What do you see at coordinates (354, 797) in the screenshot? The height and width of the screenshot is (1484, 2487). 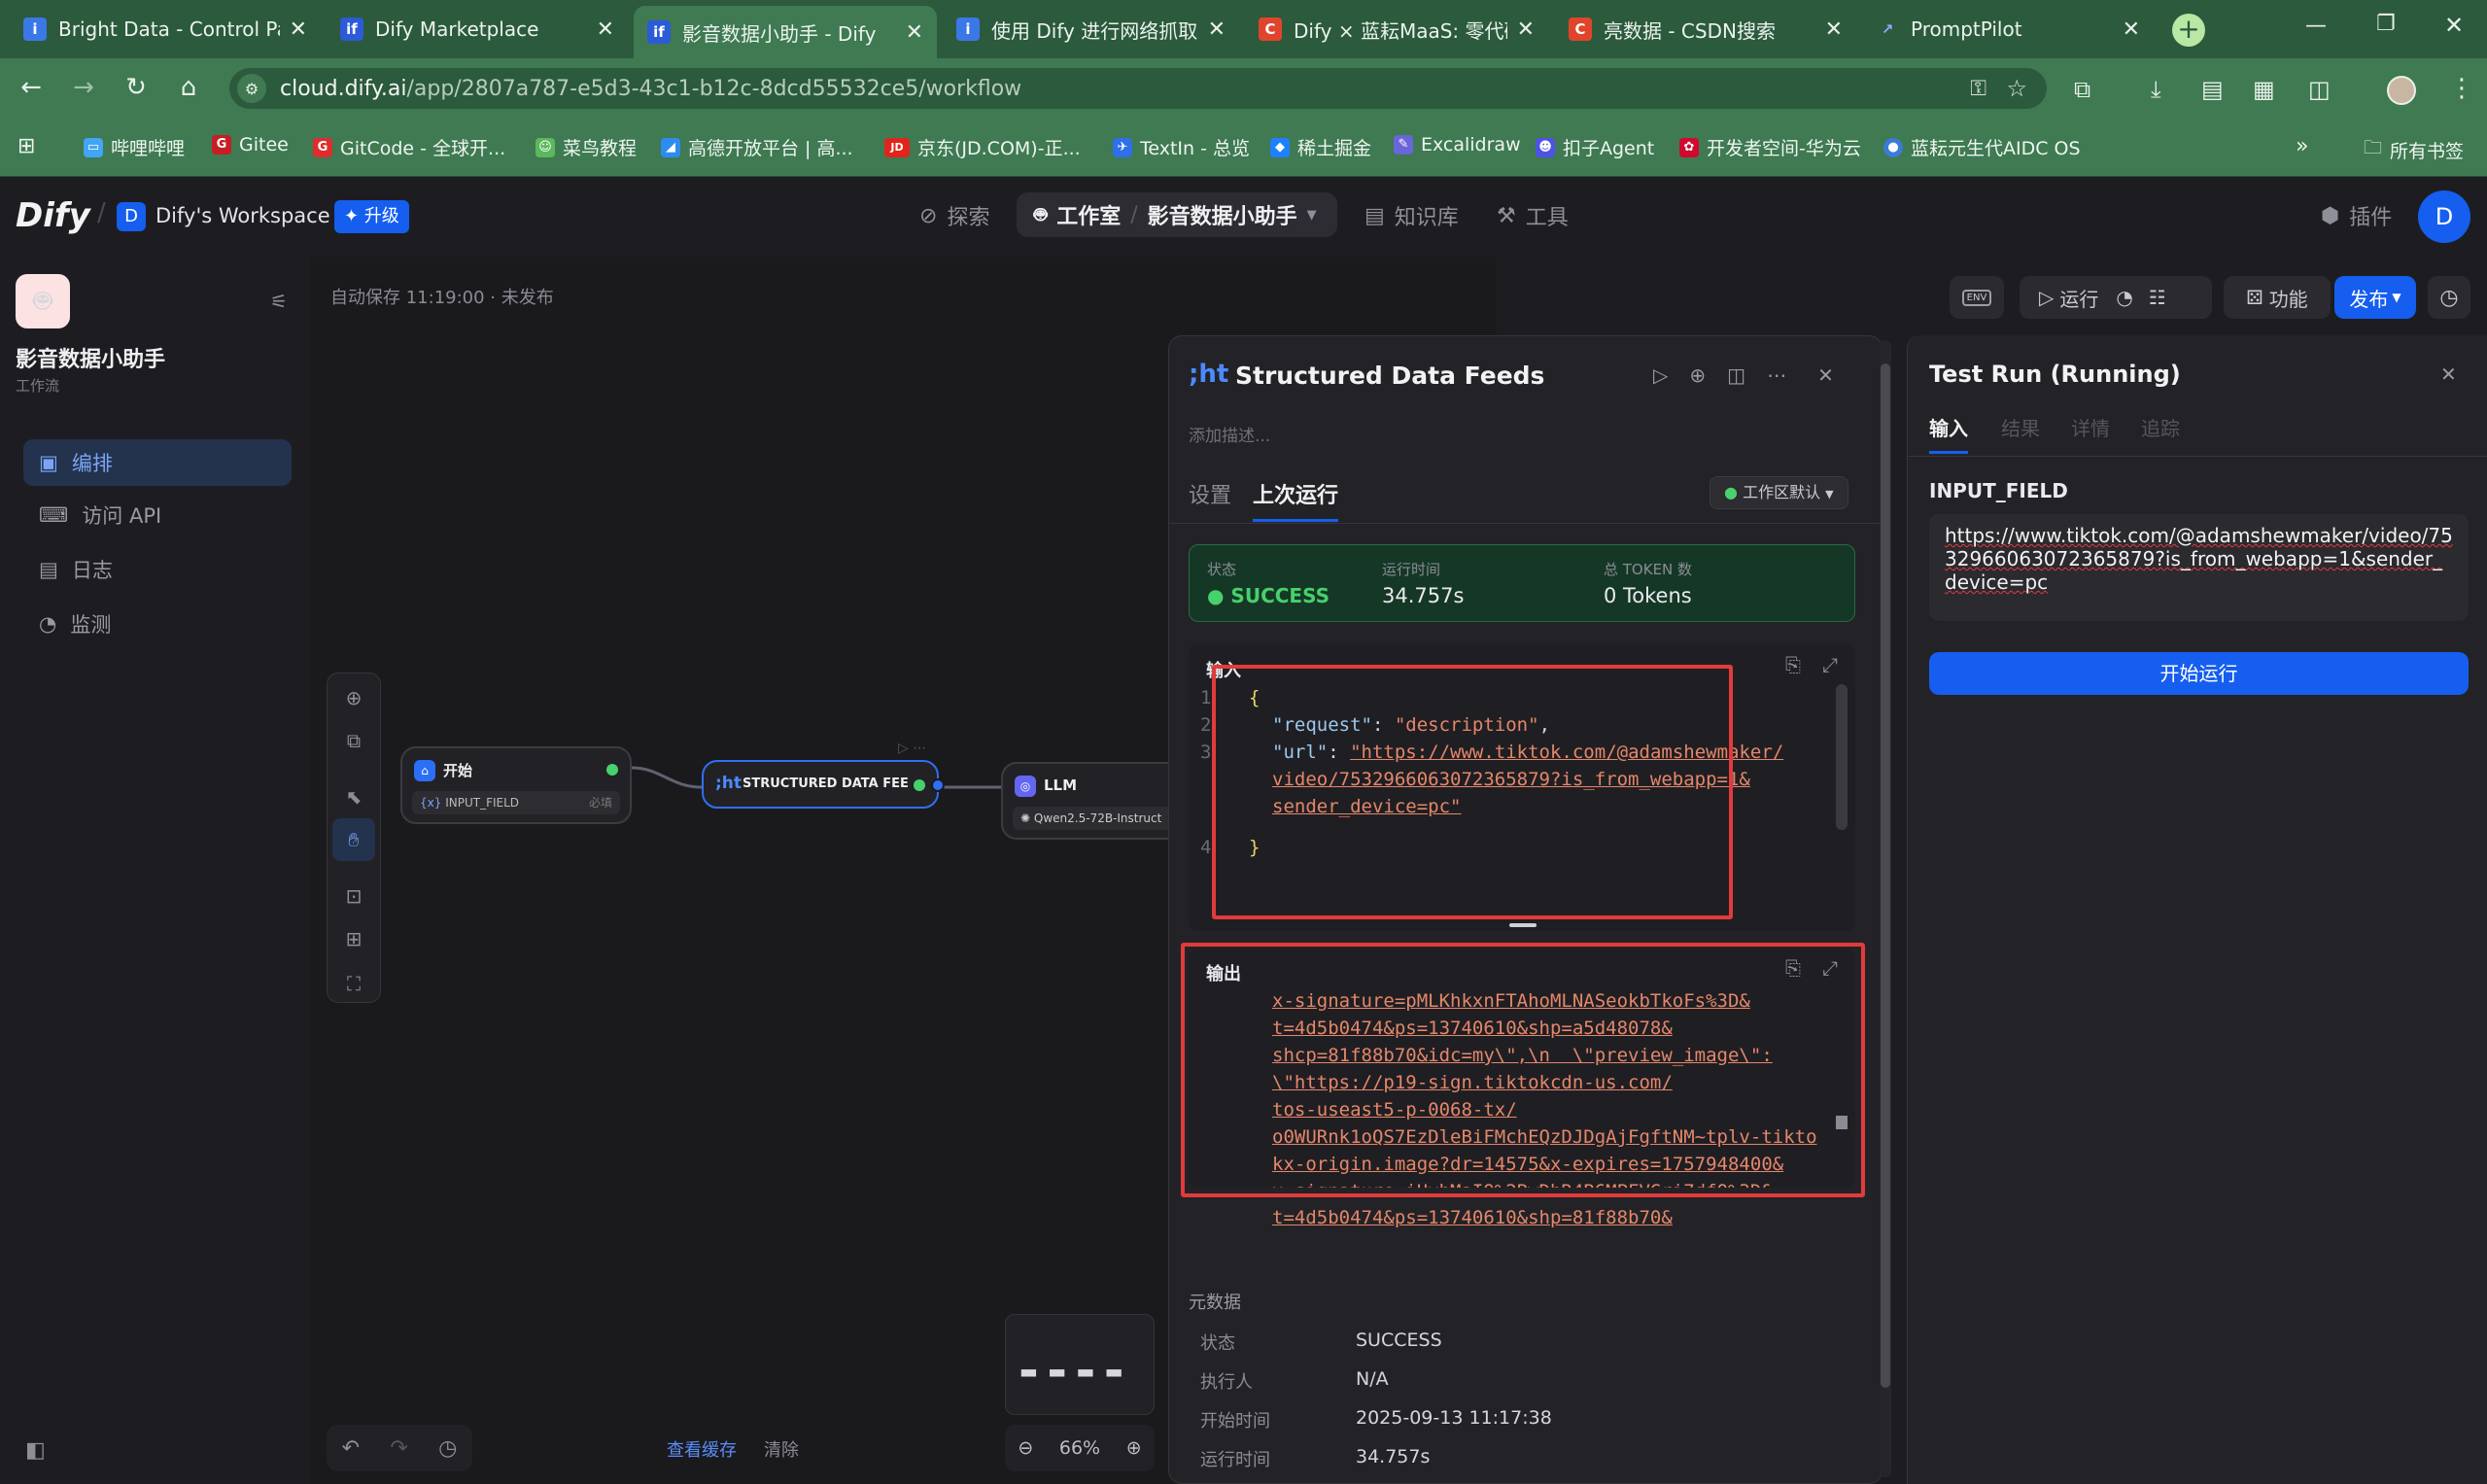 I see `pointer-icon: ⬉` at bounding box center [354, 797].